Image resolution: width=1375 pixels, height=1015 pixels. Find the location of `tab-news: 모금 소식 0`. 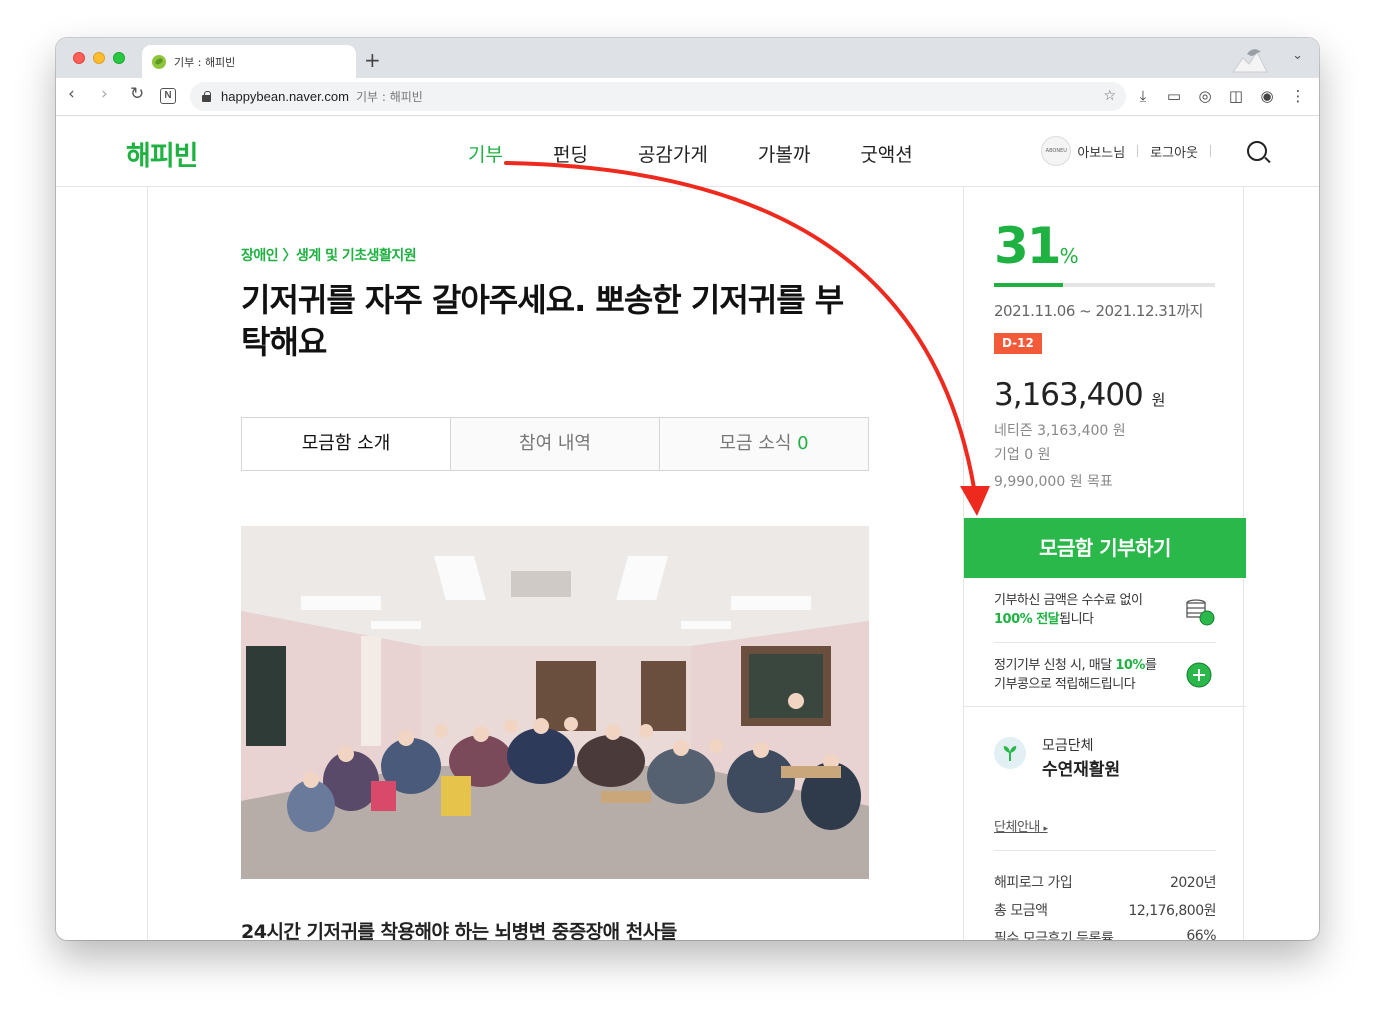

tab-news: 모금 소식 0 is located at coordinates (763, 444).